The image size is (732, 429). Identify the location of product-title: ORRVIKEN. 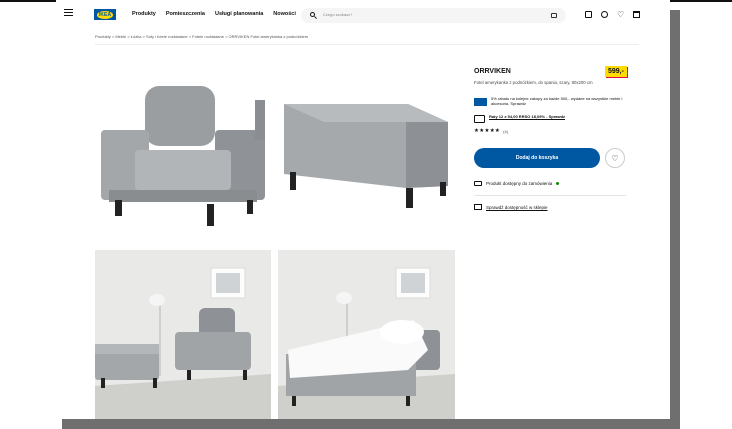
(492, 71).